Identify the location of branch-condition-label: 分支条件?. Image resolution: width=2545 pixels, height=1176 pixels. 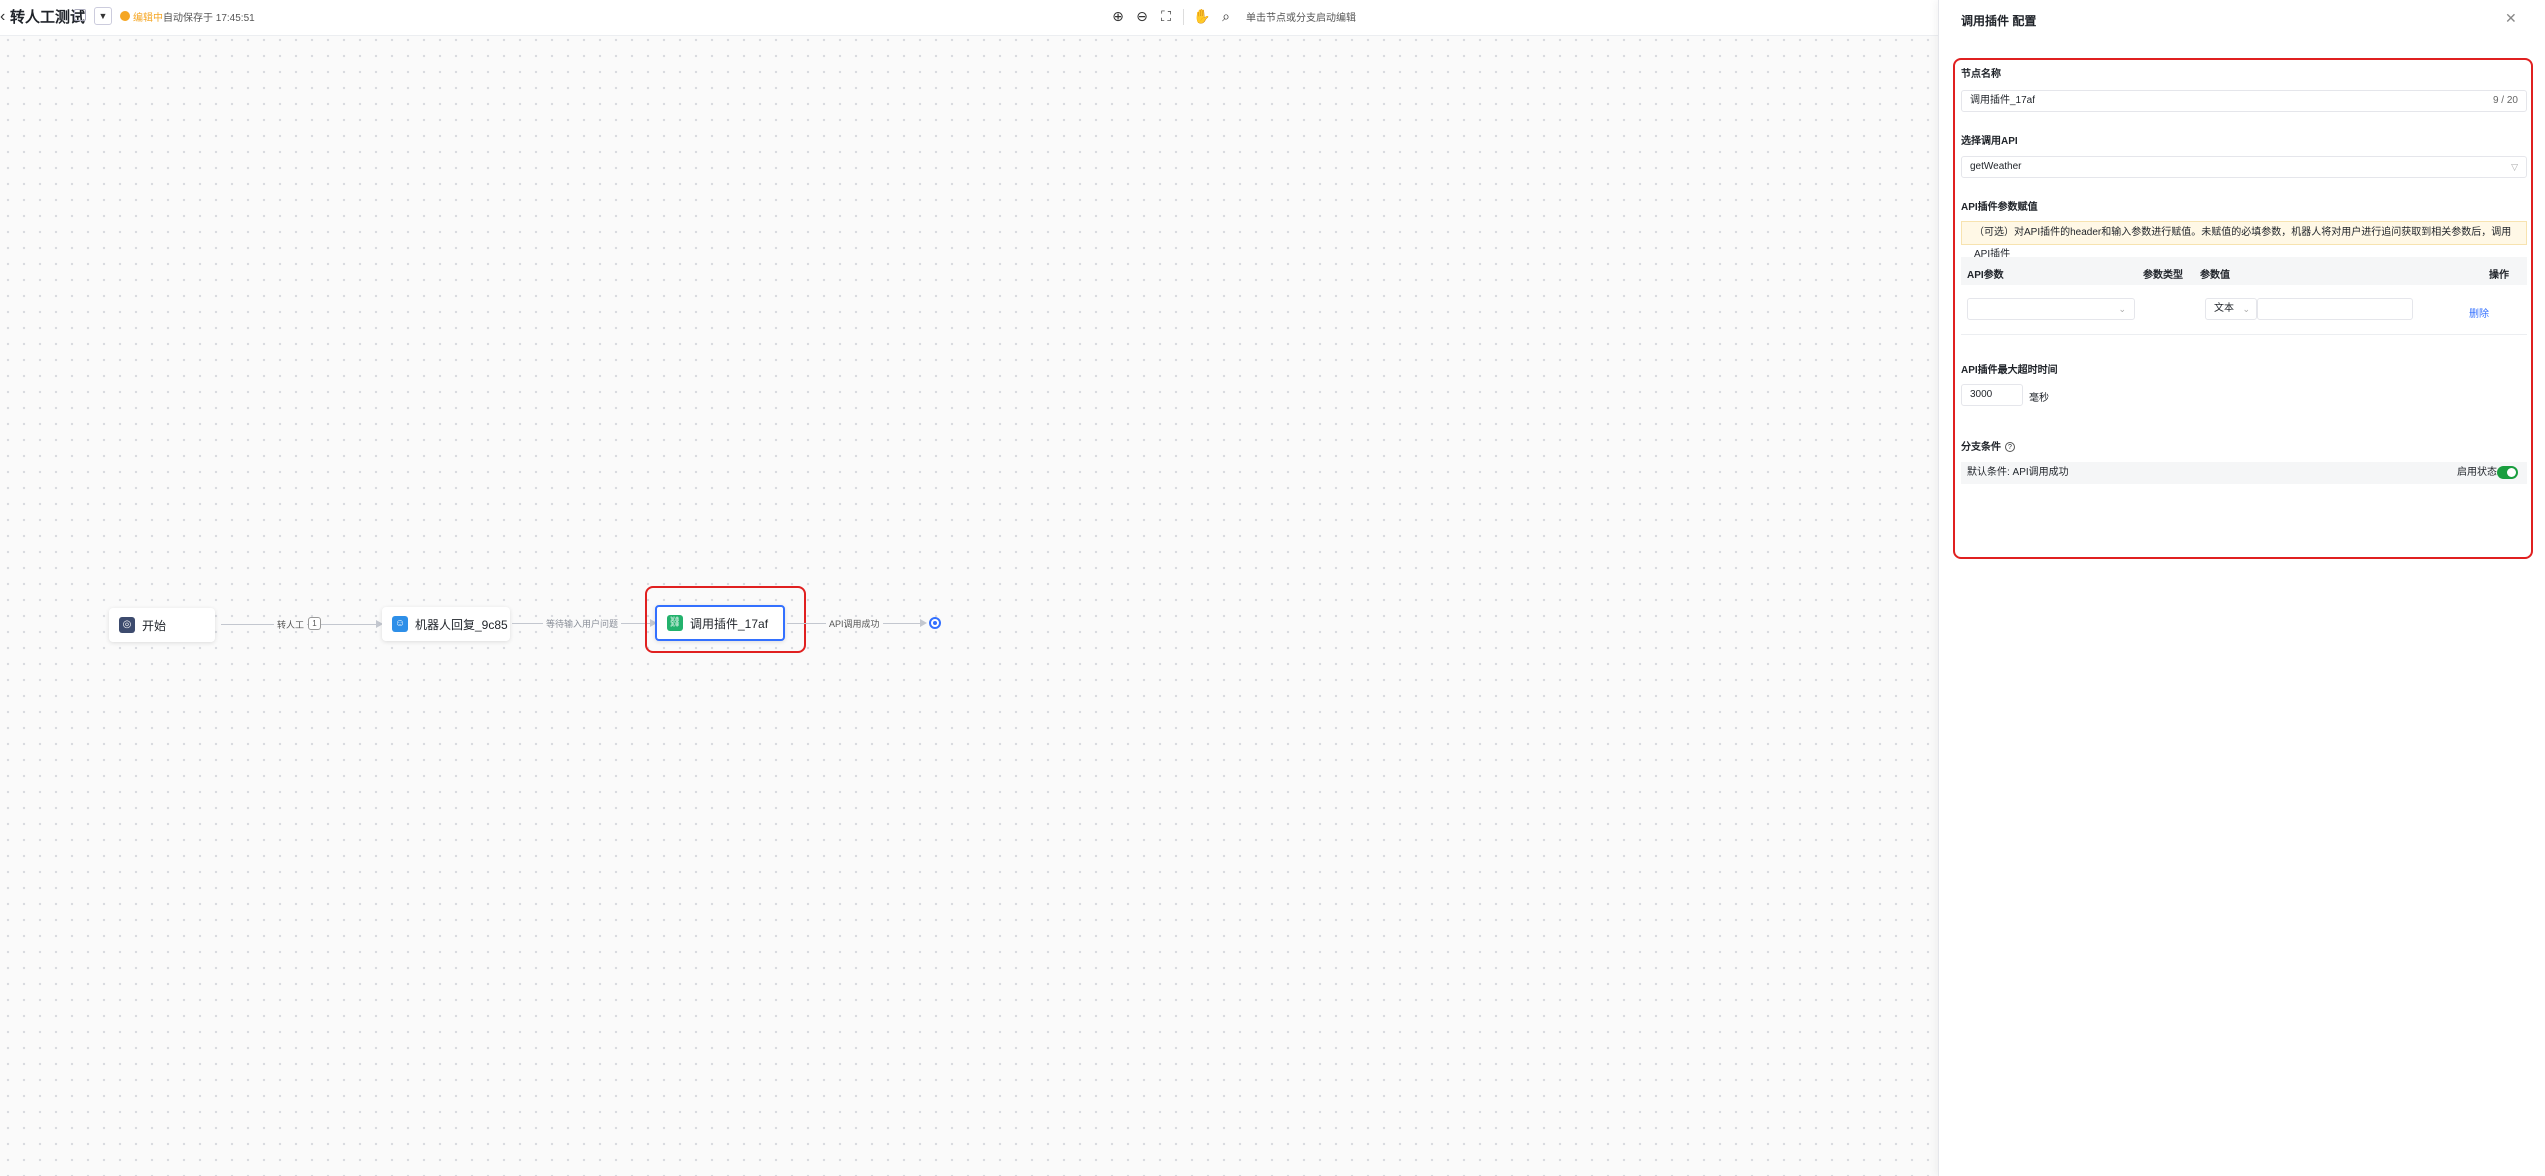
(1988, 445).